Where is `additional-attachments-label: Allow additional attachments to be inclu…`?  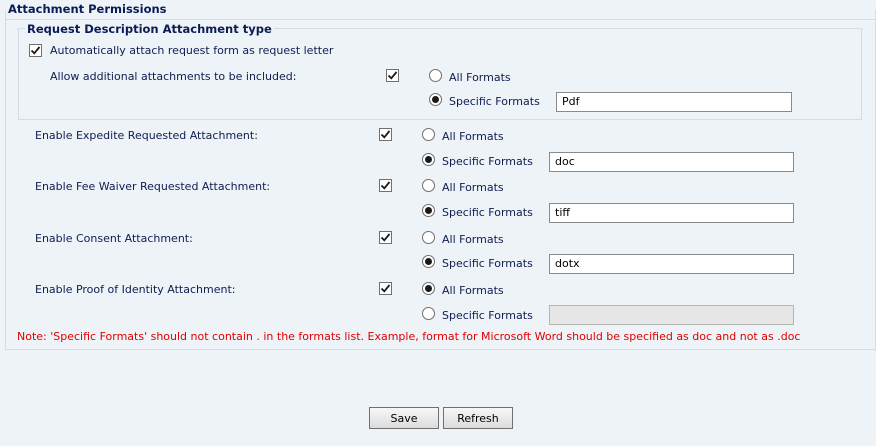
additional-attachments-label: Allow additional attachments to be inclu… is located at coordinates (173, 76).